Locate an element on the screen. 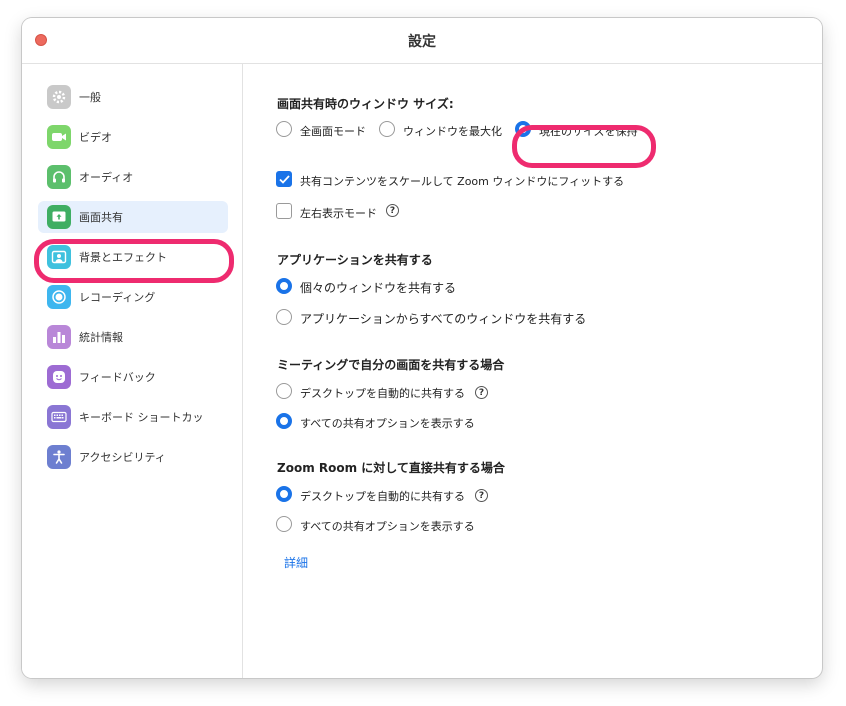 Image resolution: width=846 pixels, height=706 pixels. sidebar-item-feedback: フィードバック is located at coordinates (133, 377).